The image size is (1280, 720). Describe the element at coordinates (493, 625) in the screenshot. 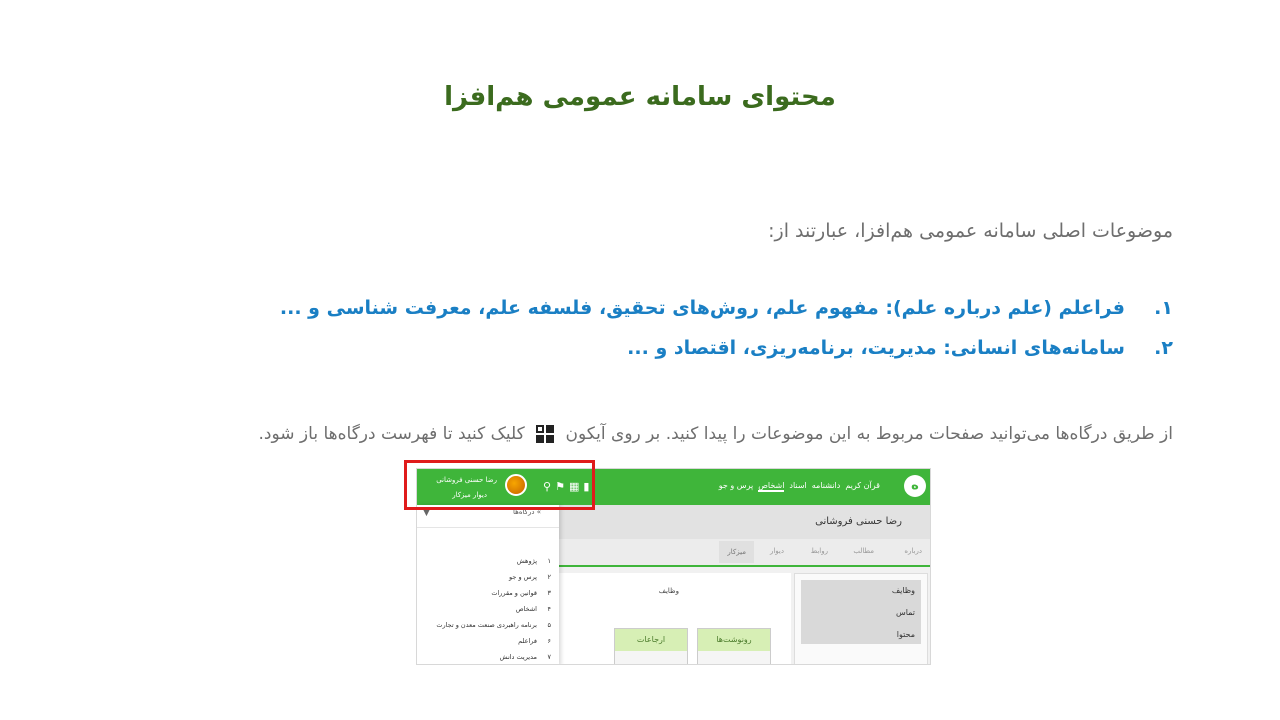

I see `portal-item: ۵برنامه راهبردی صنعت معدن و تجارت` at that location.